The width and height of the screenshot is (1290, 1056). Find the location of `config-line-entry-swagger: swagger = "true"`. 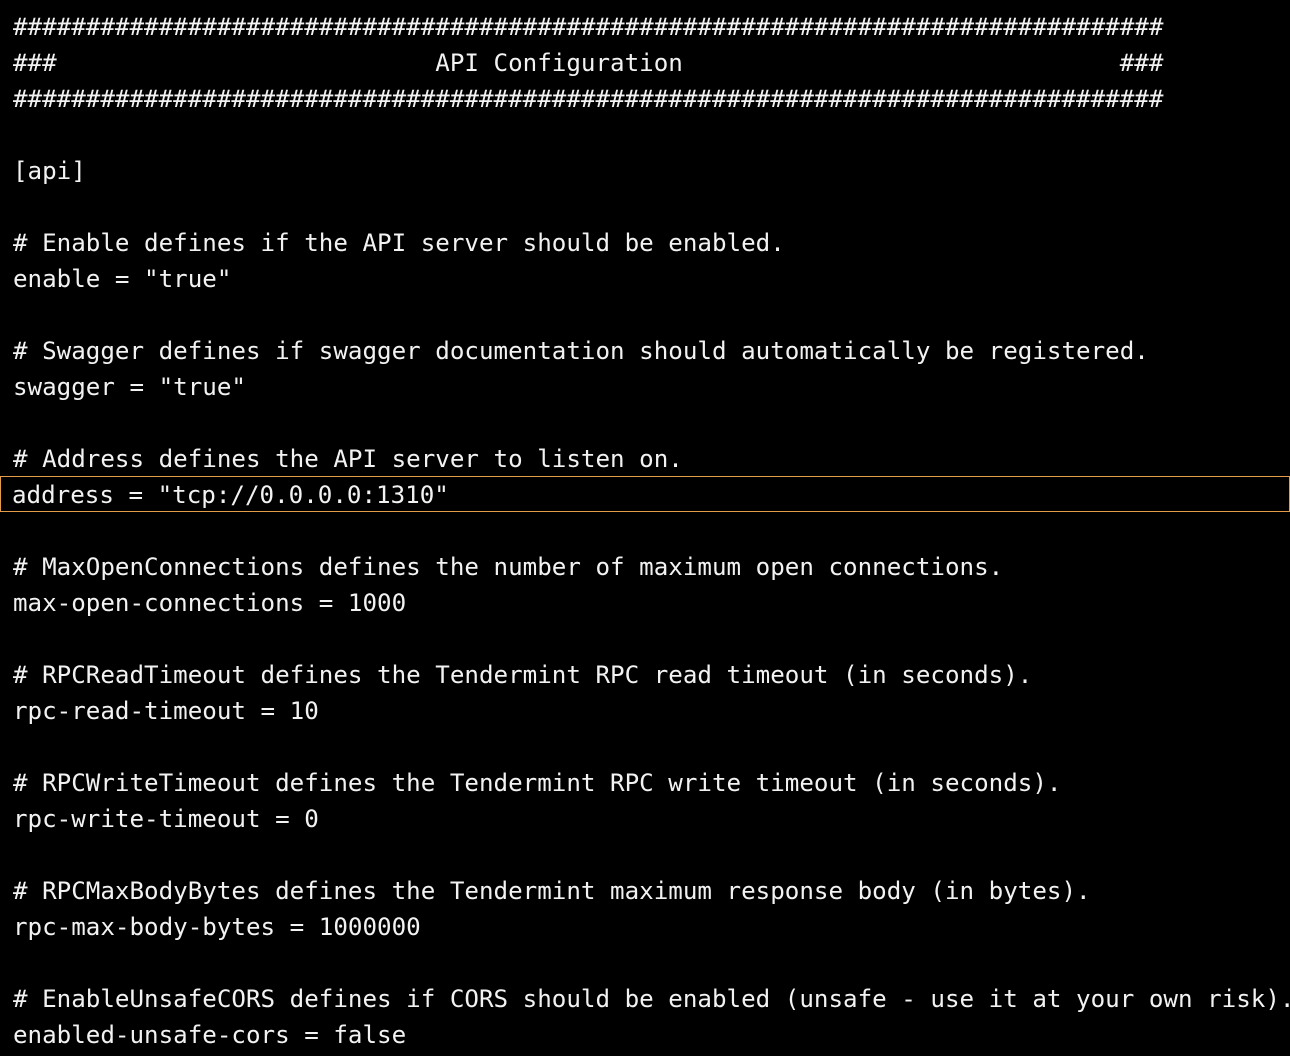

config-line-entry-swagger: swagger = "true" is located at coordinates (645, 386).